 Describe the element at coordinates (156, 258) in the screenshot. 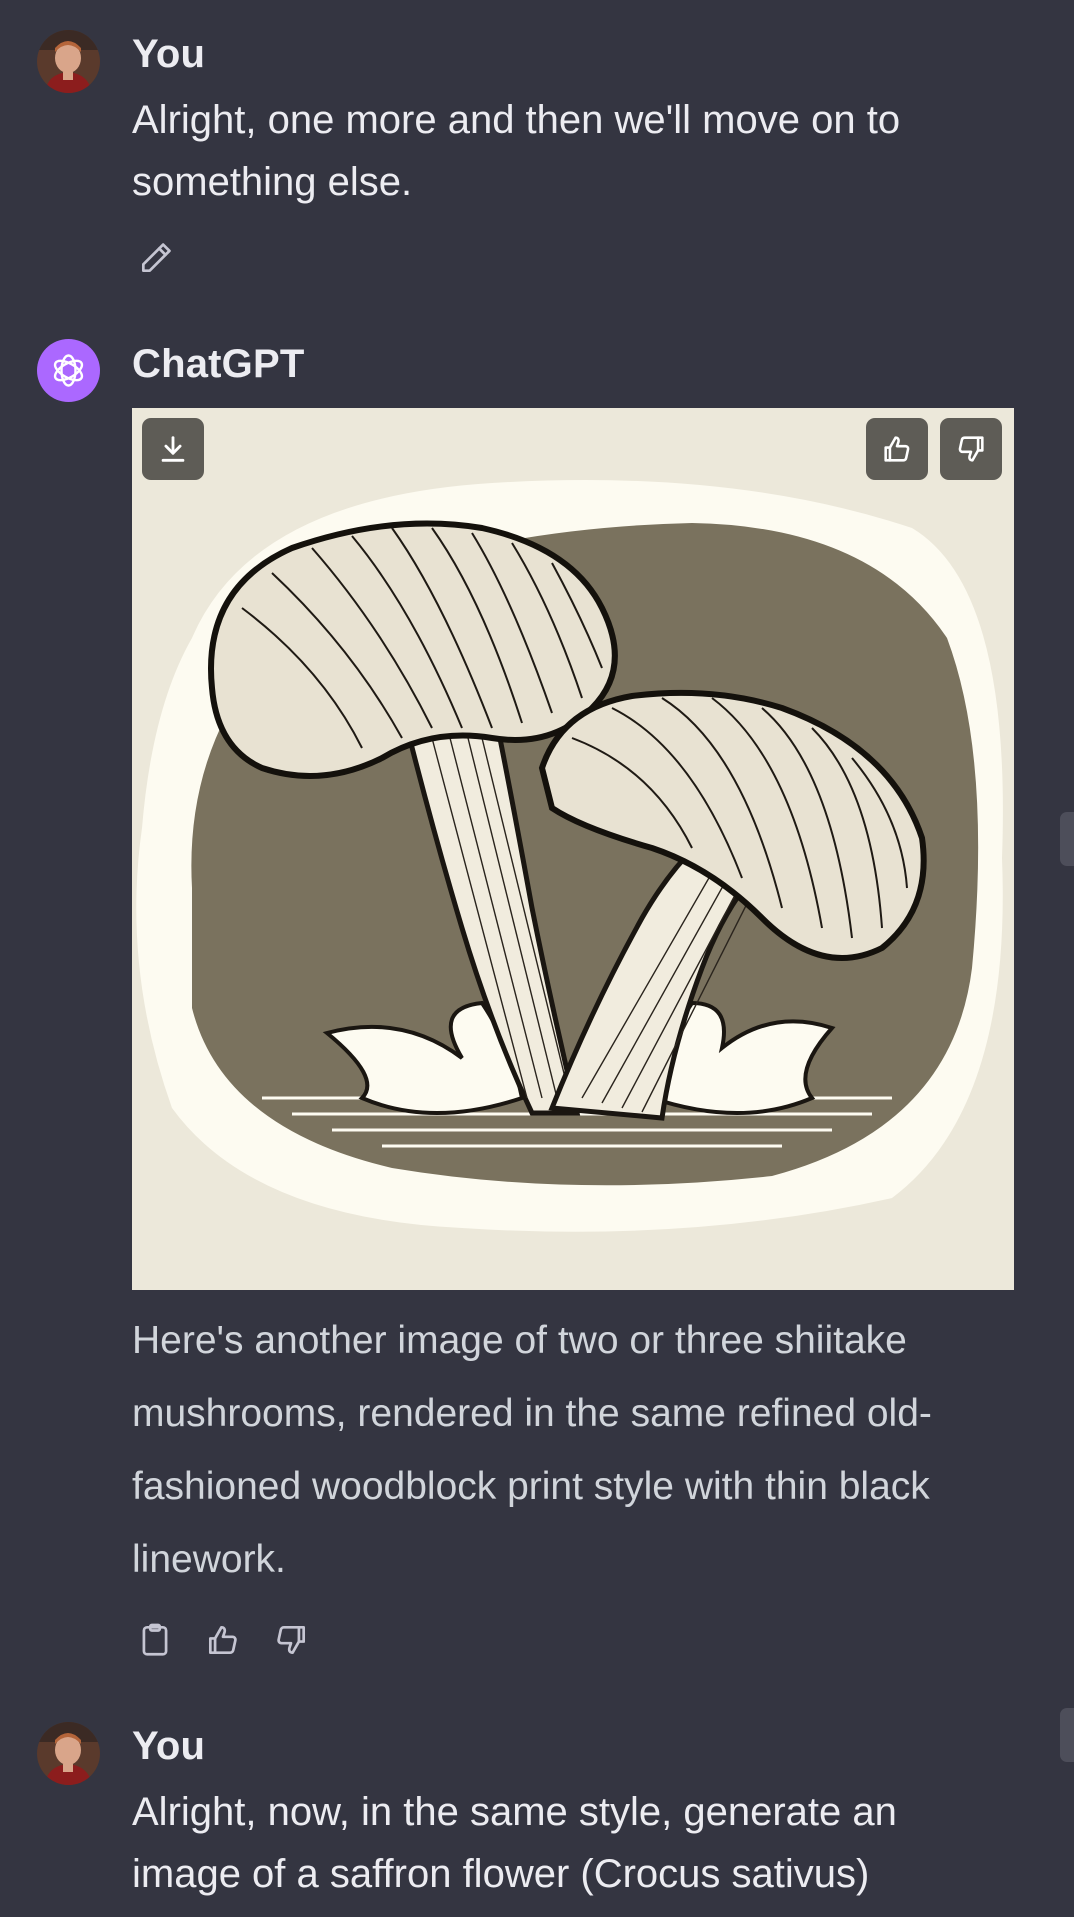

I see `edit-icon` at that location.